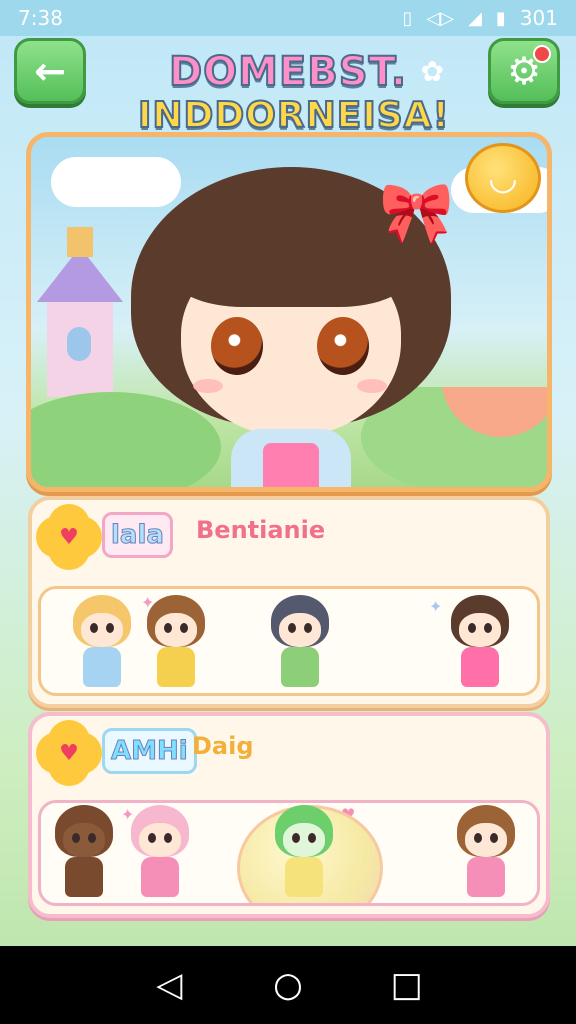 The height and width of the screenshot is (1024, 576). I want to click on status-icons: ▯ ◁▷ ◢ ▮ 301, so click(480, 18).